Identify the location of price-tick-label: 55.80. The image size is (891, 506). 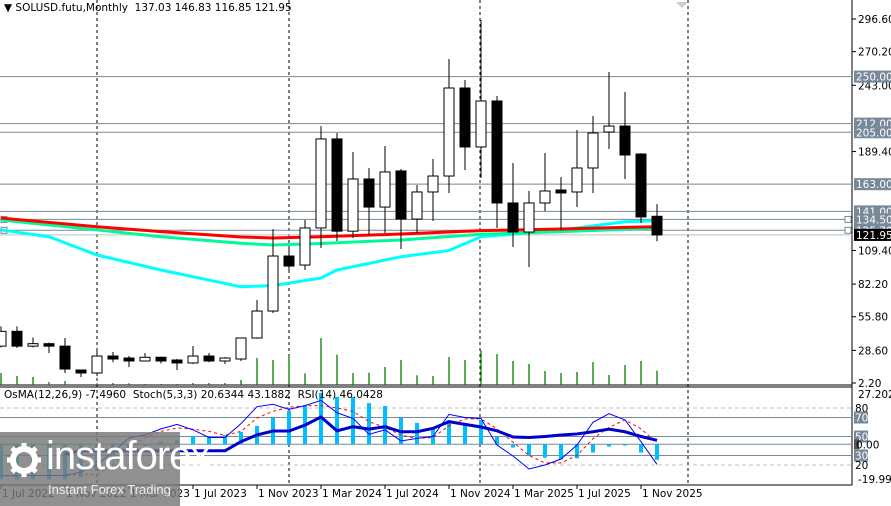
(873, 318).